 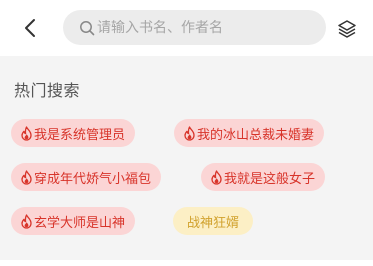 What do you see at coordinates (47, 90) in the screenshot?
I see `hot-search-title: 热门搜索` at bounding box center [47, 90].